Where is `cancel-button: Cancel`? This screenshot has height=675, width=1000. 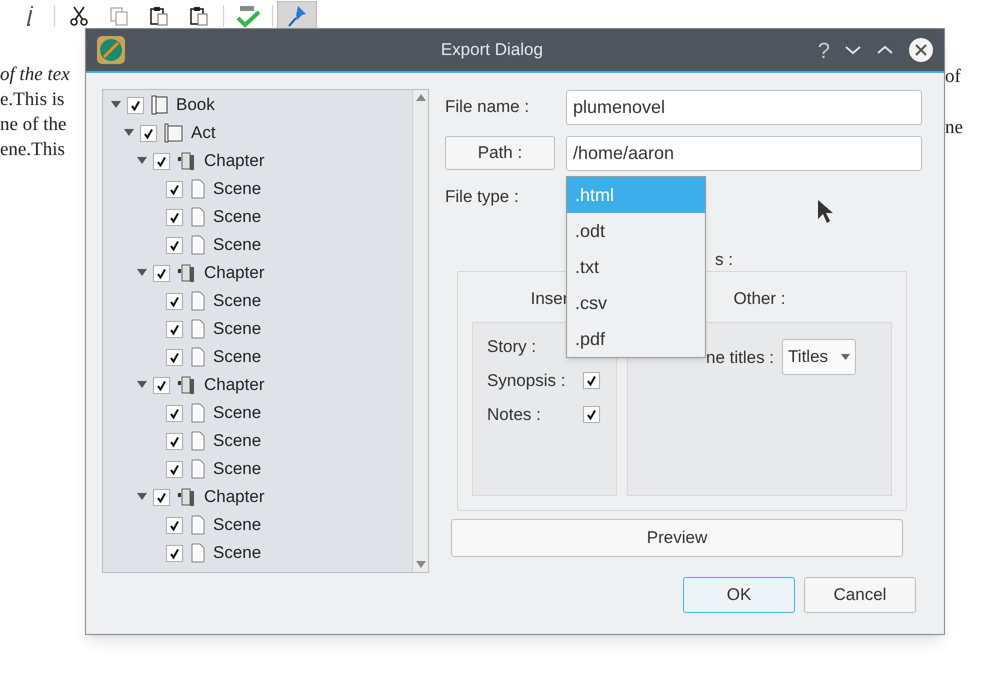 cancel-button: Cancel is located at coordinates (860, 595).